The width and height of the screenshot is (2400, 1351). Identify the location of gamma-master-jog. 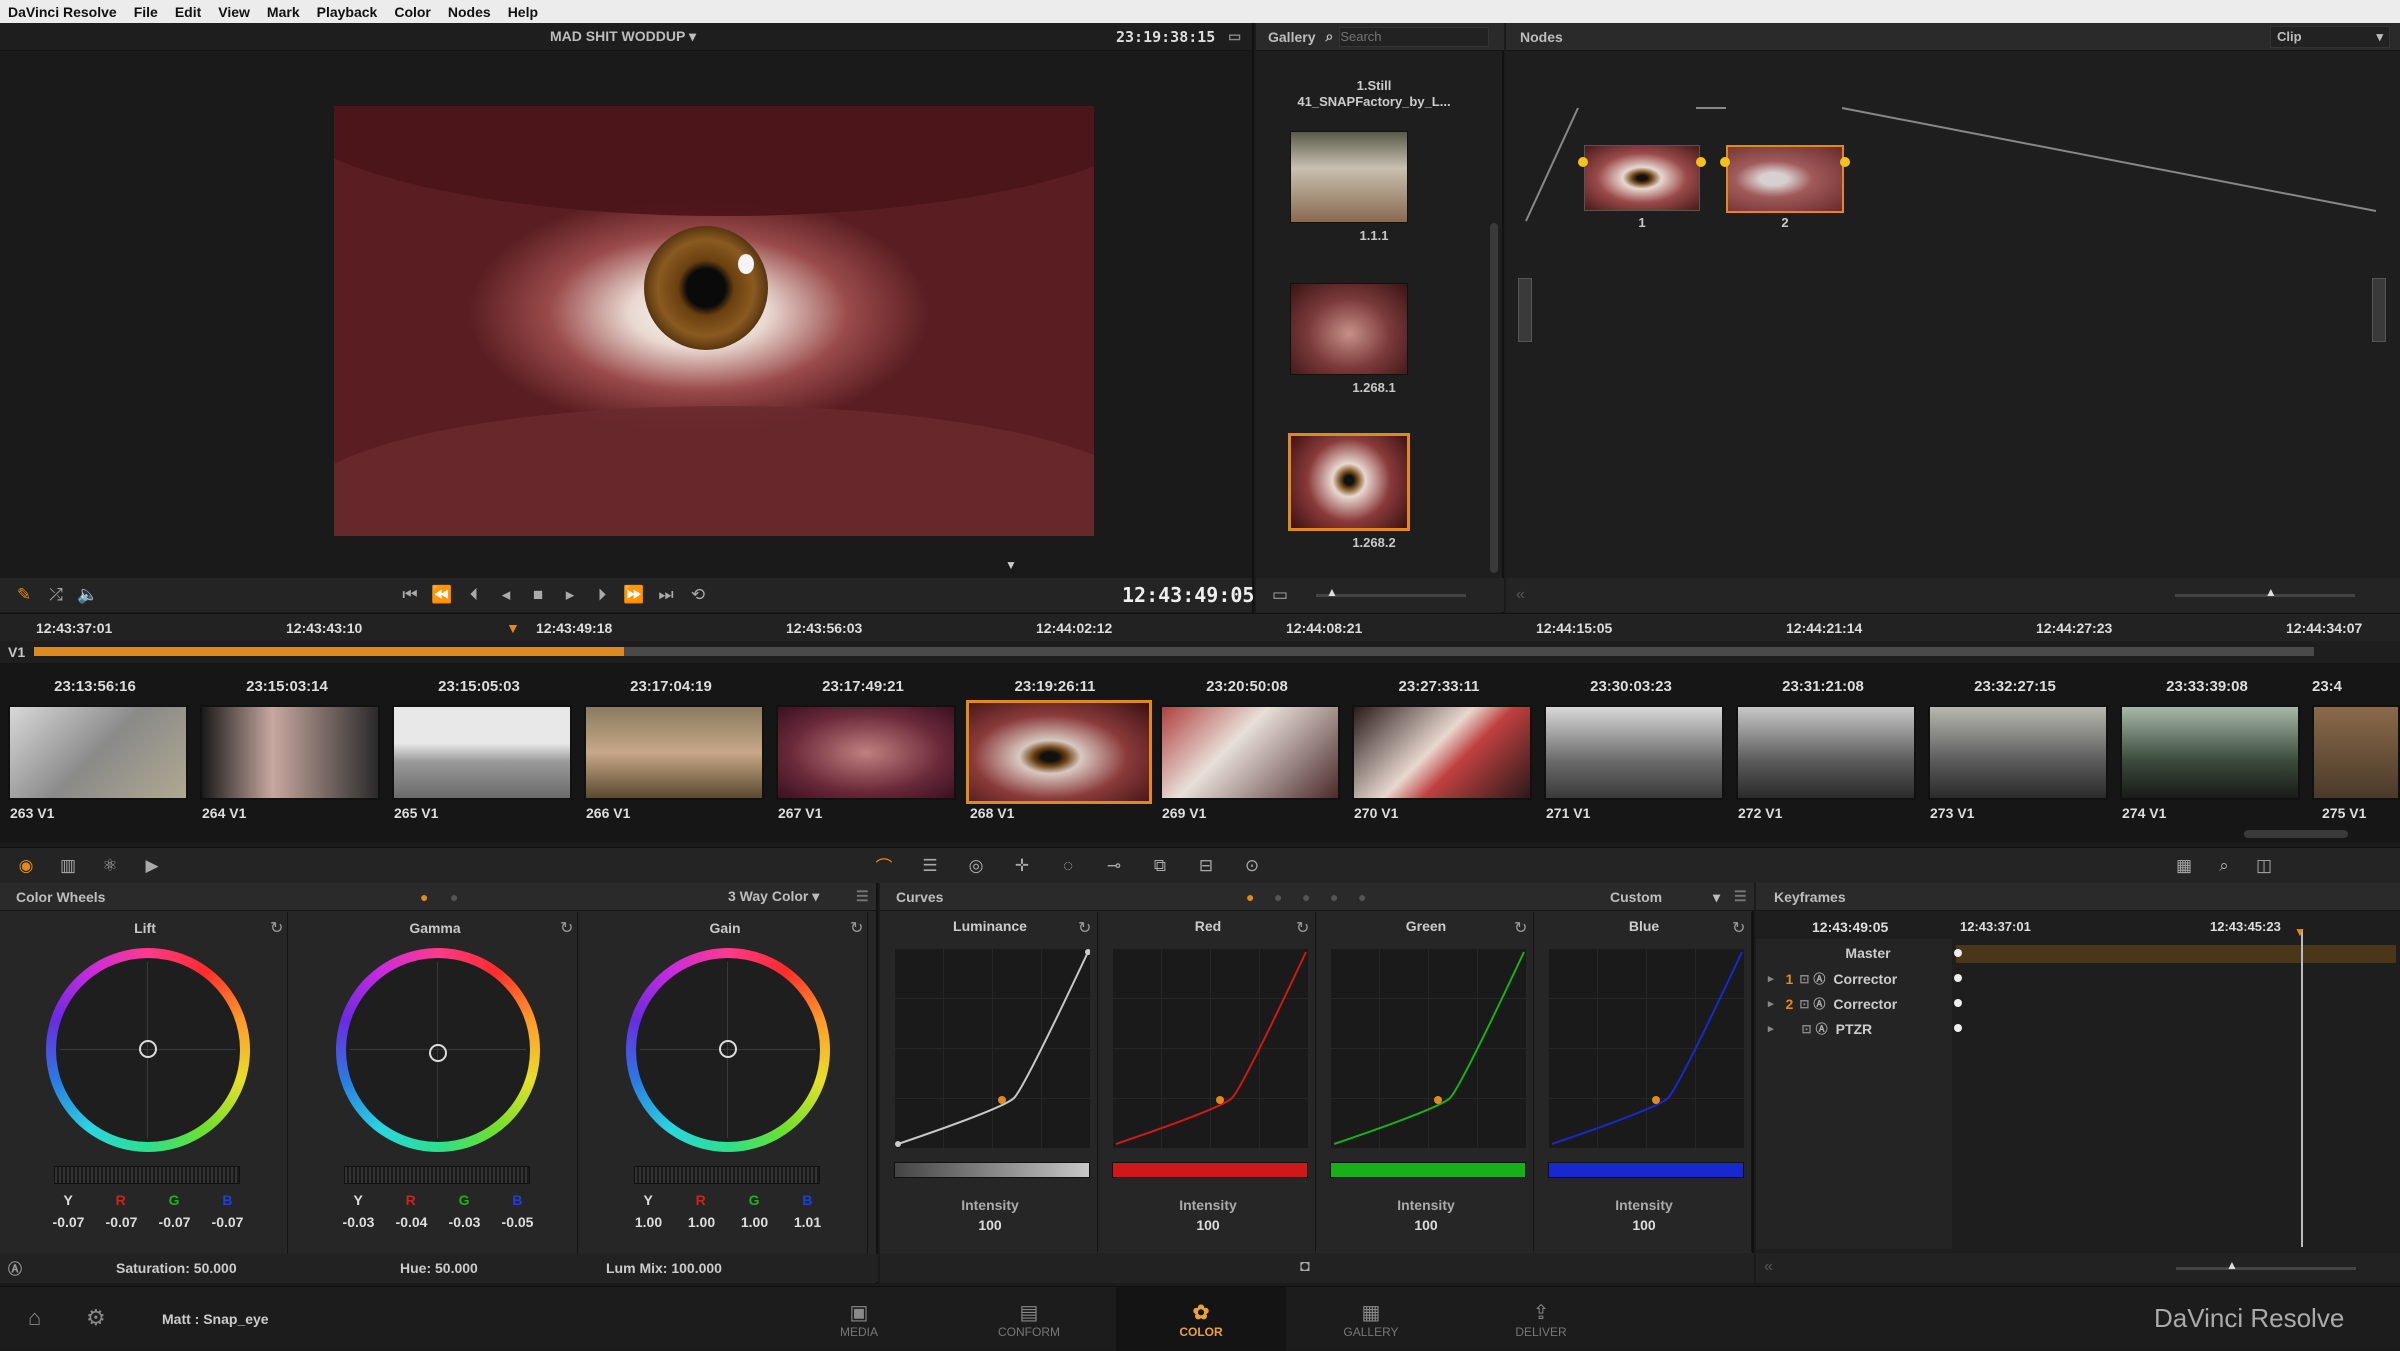
(437, 1175).